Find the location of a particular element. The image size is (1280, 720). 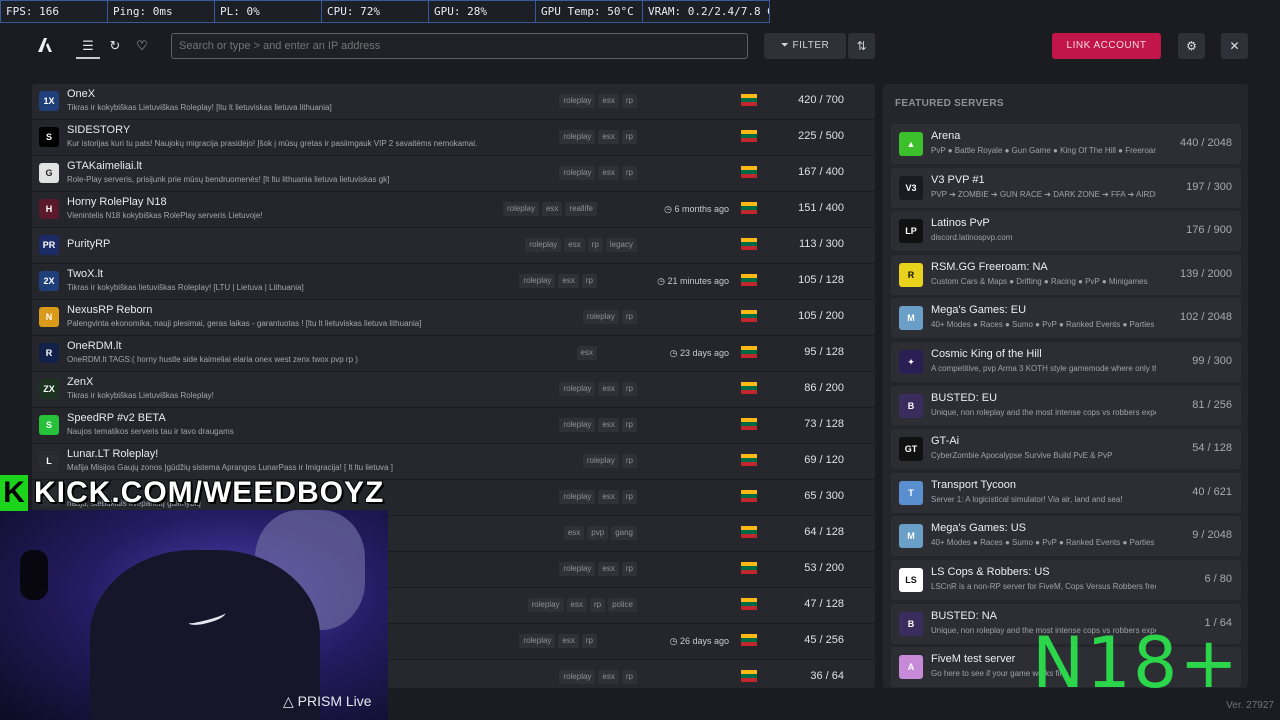

sort-button: ⇅ is located at coordinates (861, 46).